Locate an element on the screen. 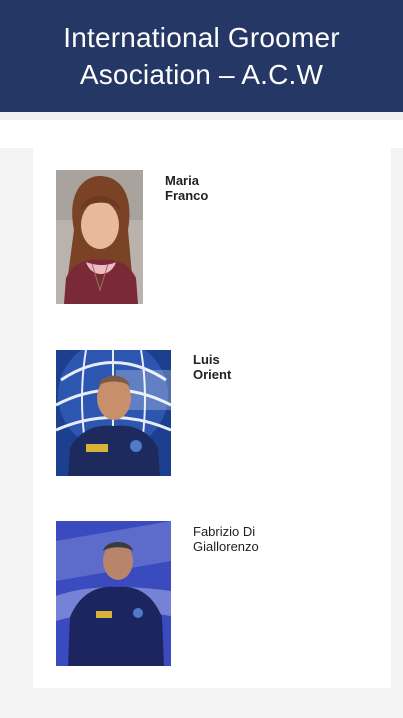 Image resolution: width=403 pixels, height=718 pixels. portrait-man-blue-backdrop-icon is located at coordinates (113, 593).